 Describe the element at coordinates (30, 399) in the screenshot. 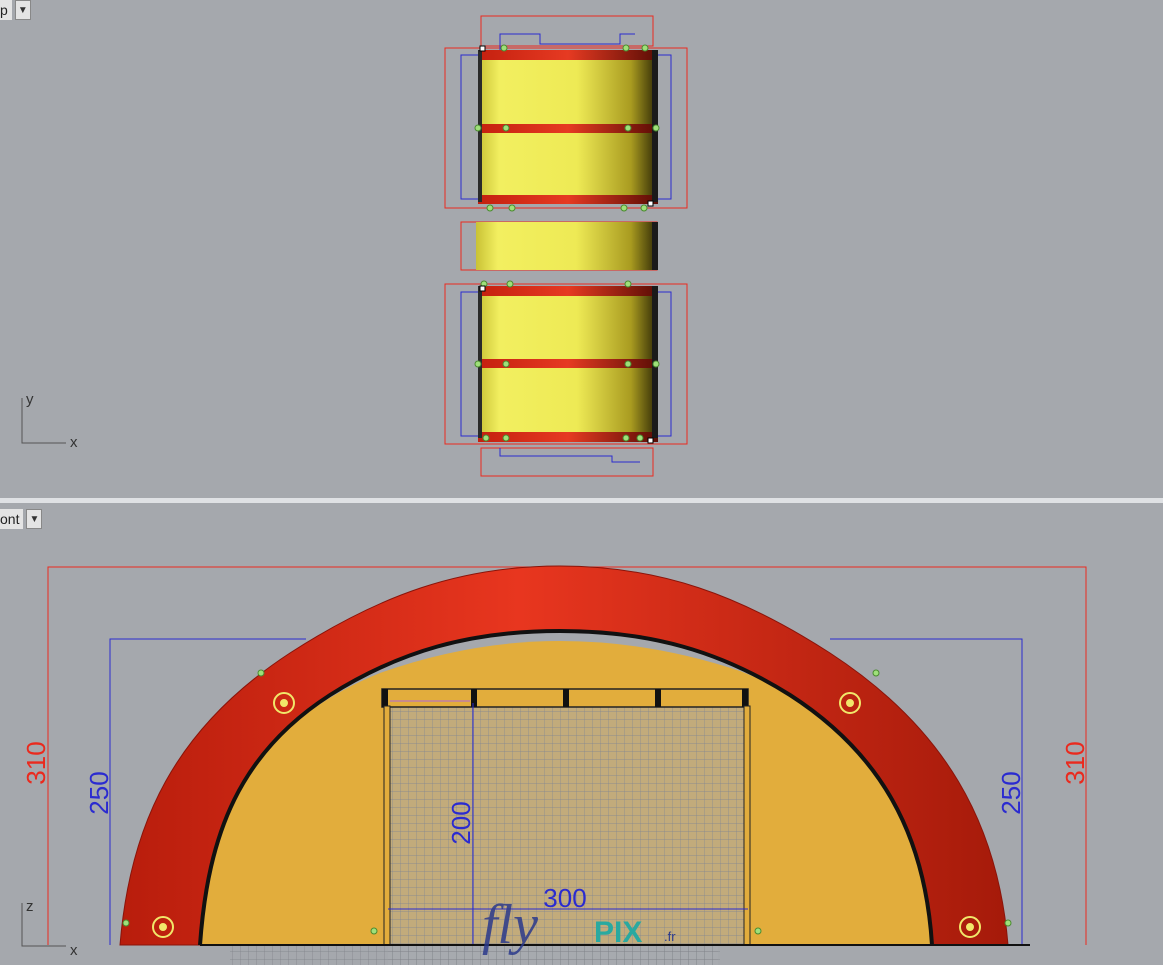

I see `axis-label-y: y` at that location.